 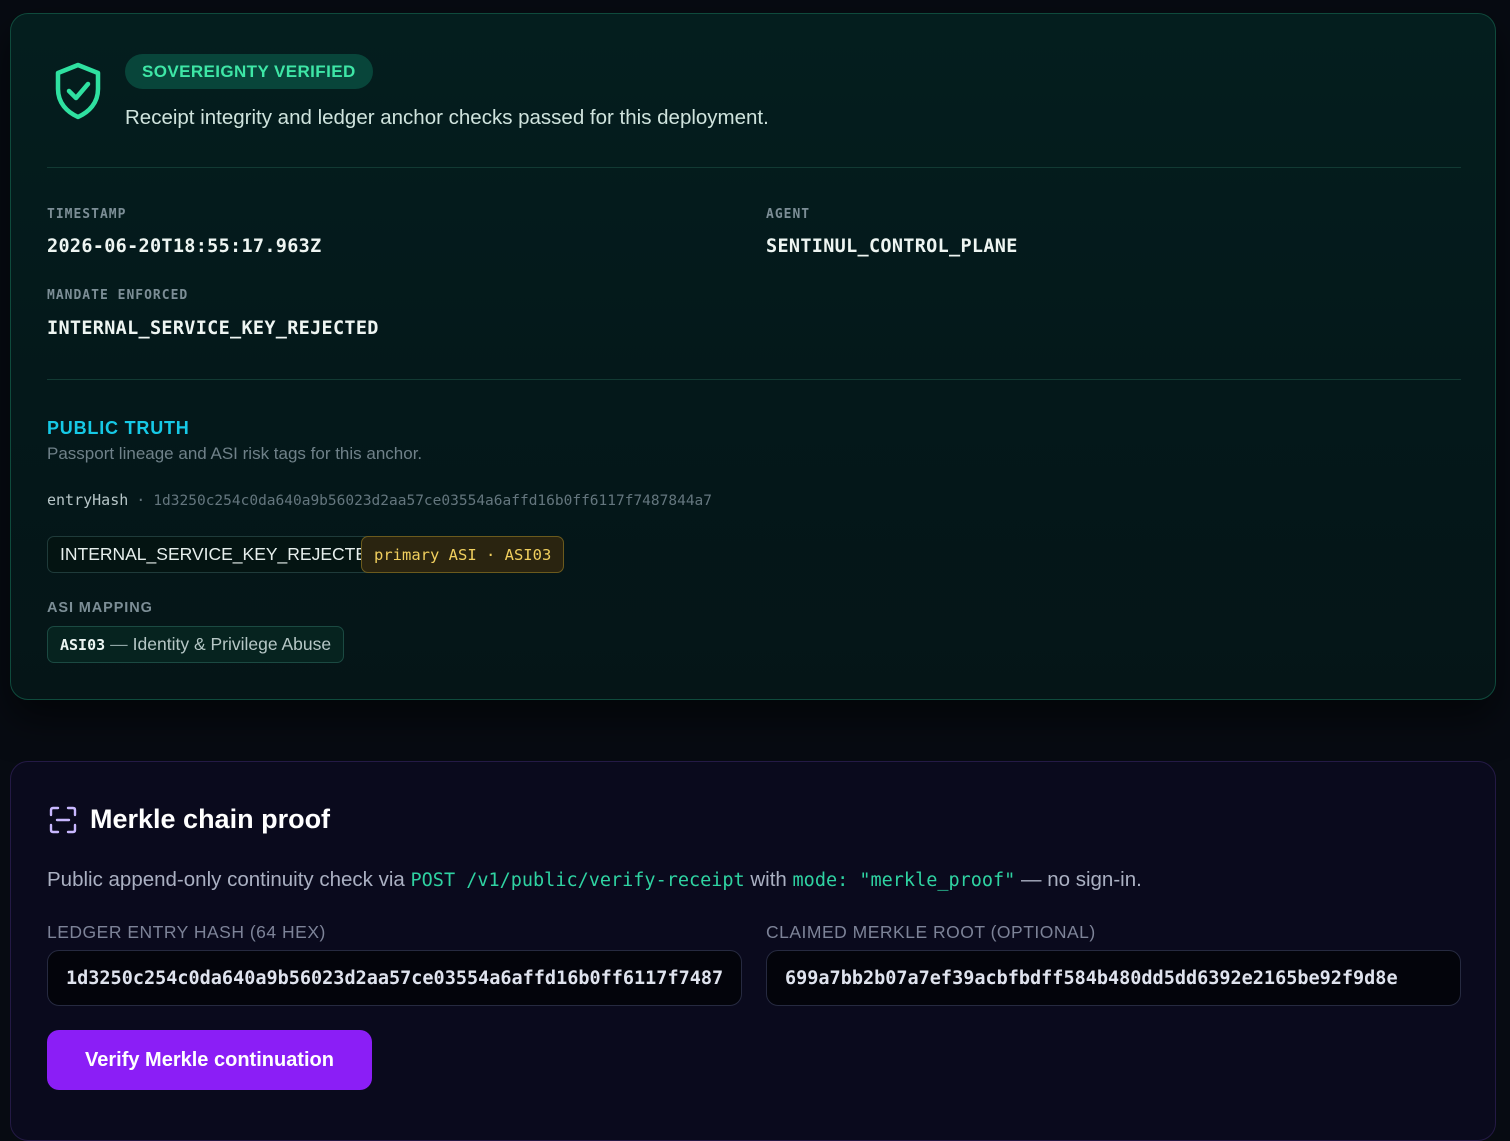 What do you see at coordinates (83, 644) in the screenshot?
I see `asi-mapping-code: ASI03` at bounding box center [83, 644].